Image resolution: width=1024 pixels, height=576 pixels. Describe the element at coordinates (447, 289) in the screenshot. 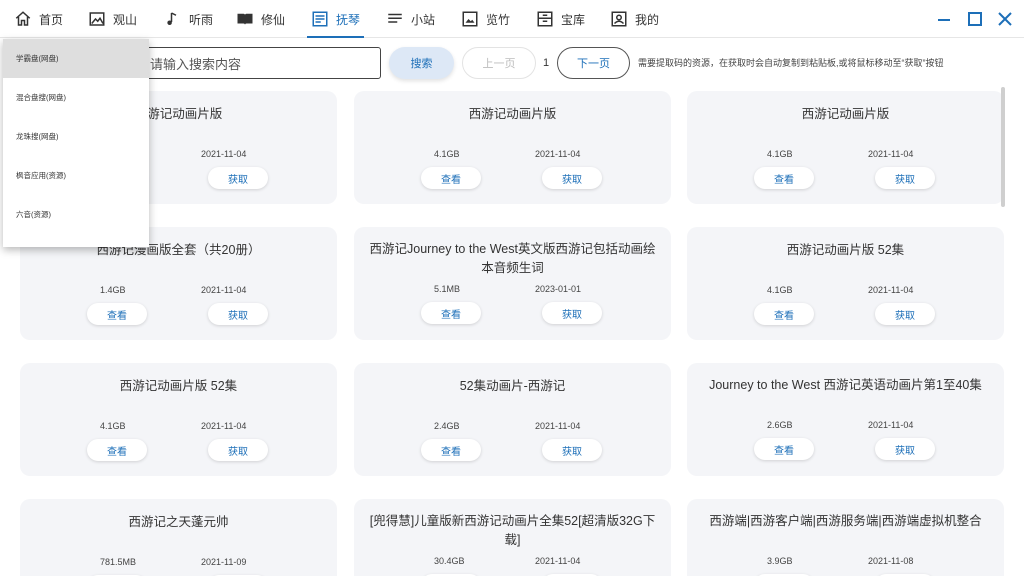

I see `file-size: 5.1MB` at that location.